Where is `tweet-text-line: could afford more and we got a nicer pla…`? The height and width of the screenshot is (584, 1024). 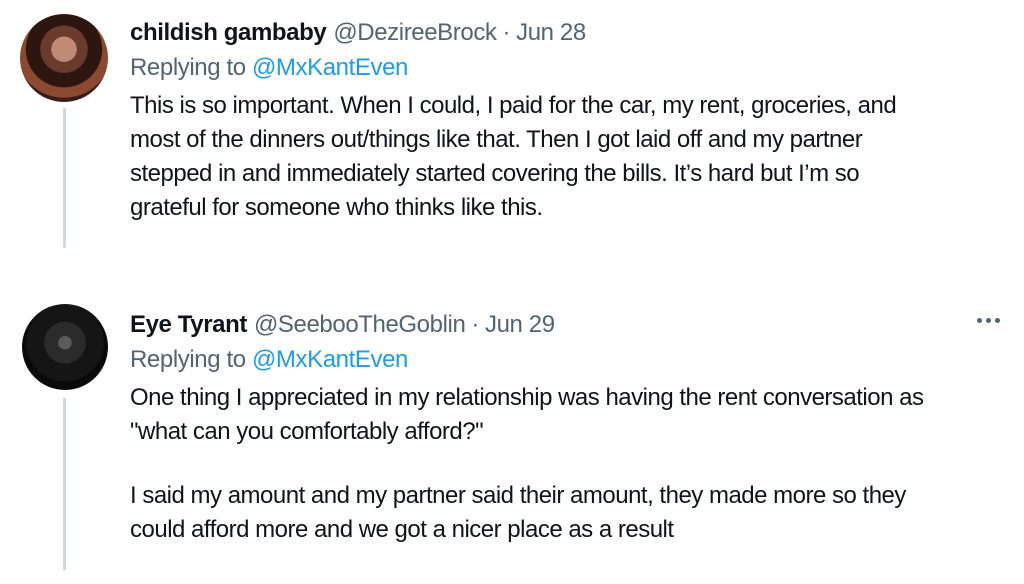
tweet-text-line: could afford more and we got a nicer pla… is located at coordinates (402, 529).